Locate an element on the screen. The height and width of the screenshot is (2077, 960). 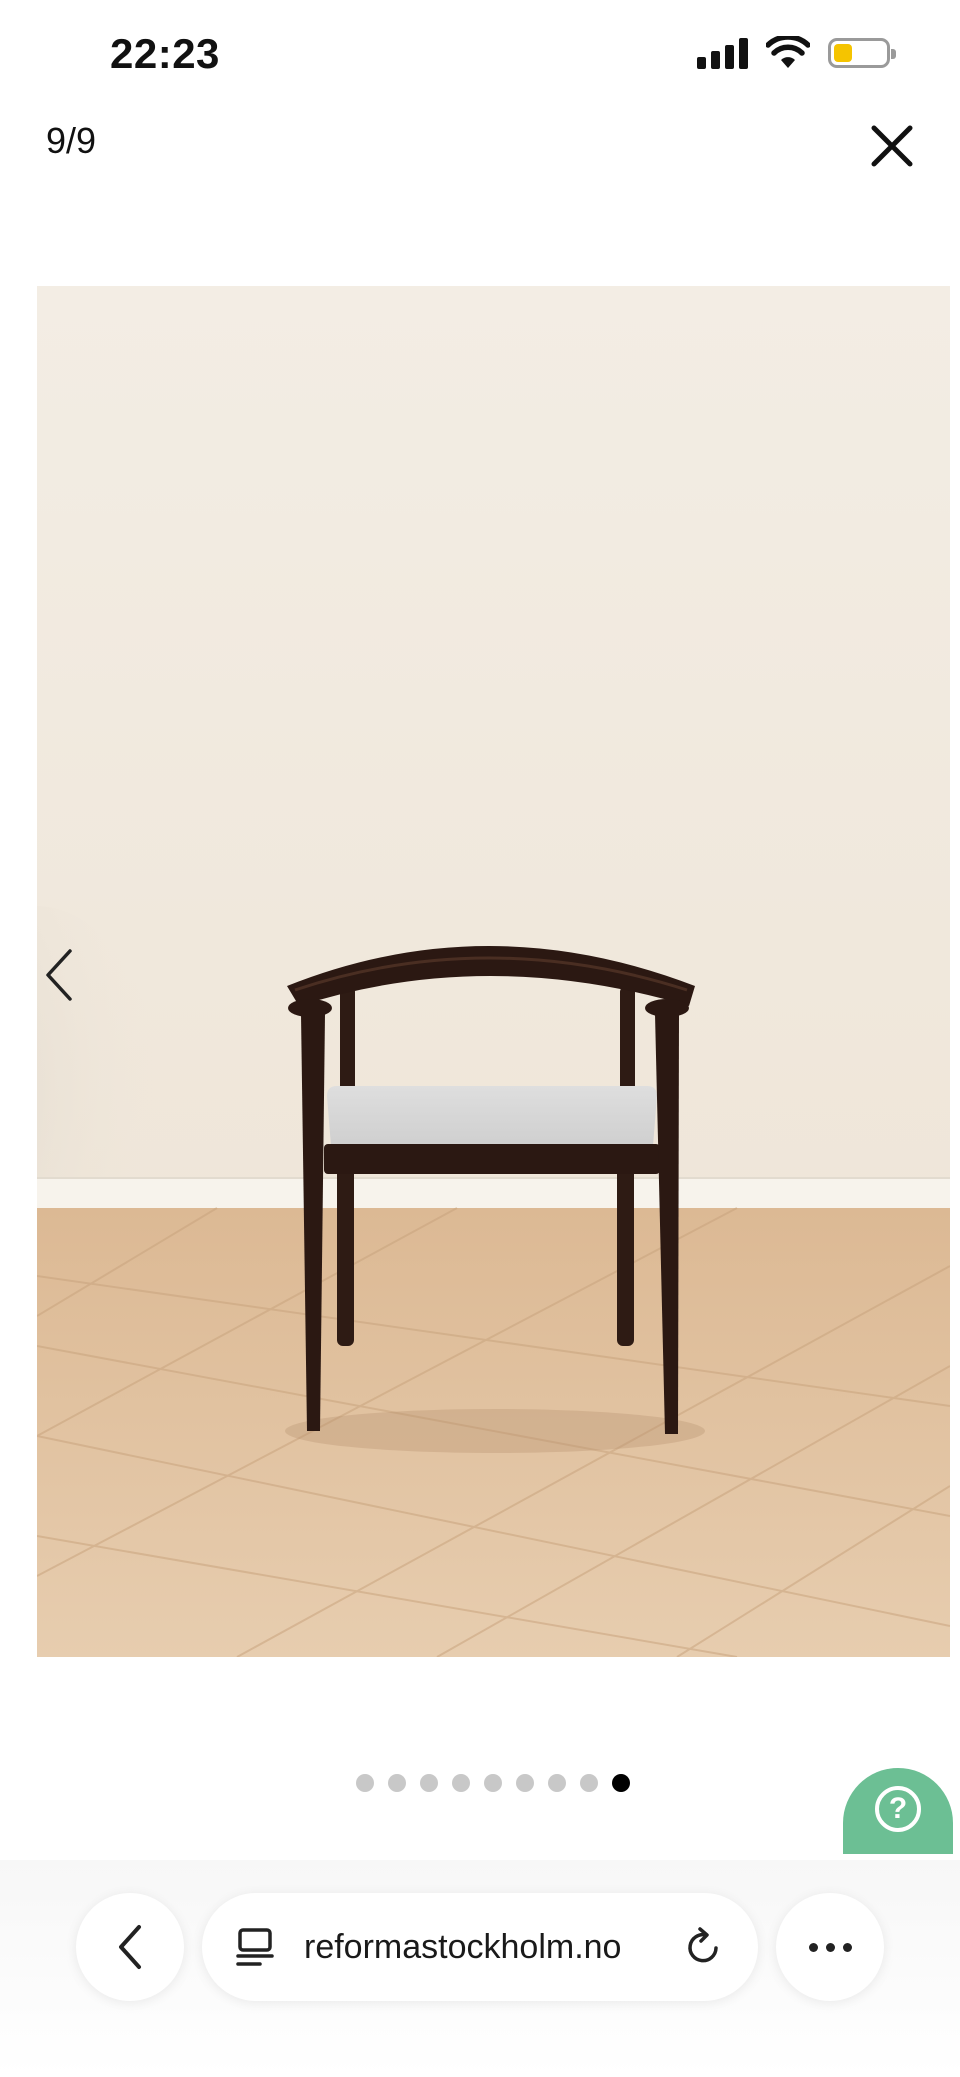
status-time: 22:23 is located at coordinates (165, 53).